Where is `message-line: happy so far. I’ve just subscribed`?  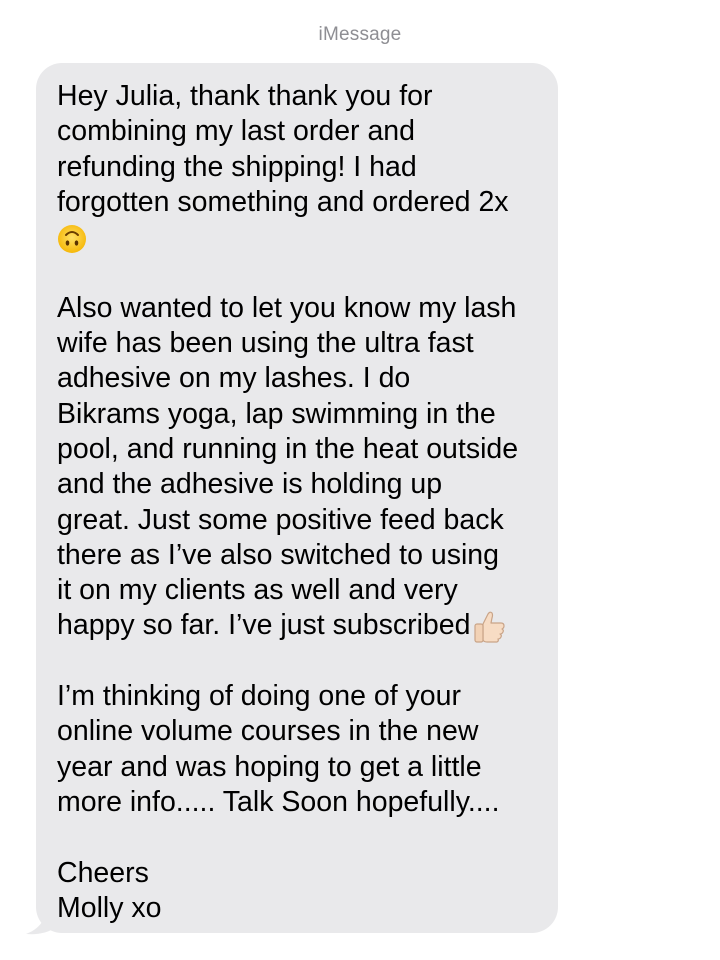
message-line: happy so far. I’ve just subscribed is located at coordinates (264, 625).